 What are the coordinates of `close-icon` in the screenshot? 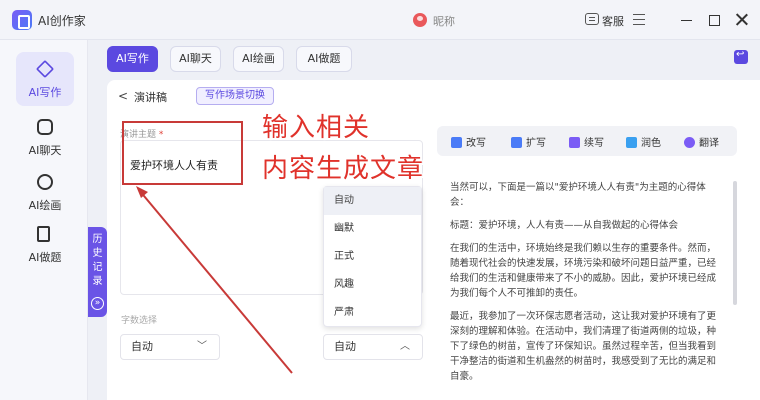 It's located at (742, 19).